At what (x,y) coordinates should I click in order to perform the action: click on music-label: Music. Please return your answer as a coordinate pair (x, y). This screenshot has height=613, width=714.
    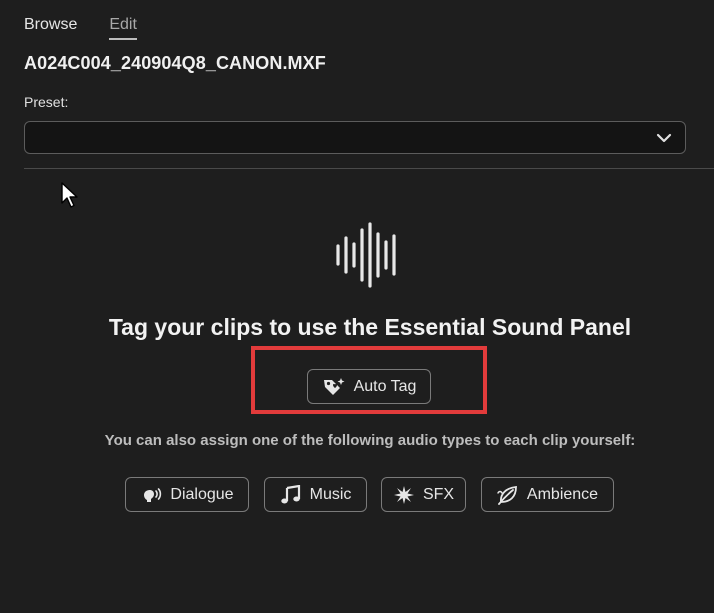
    Looking at the image, I should click on (330, 494).